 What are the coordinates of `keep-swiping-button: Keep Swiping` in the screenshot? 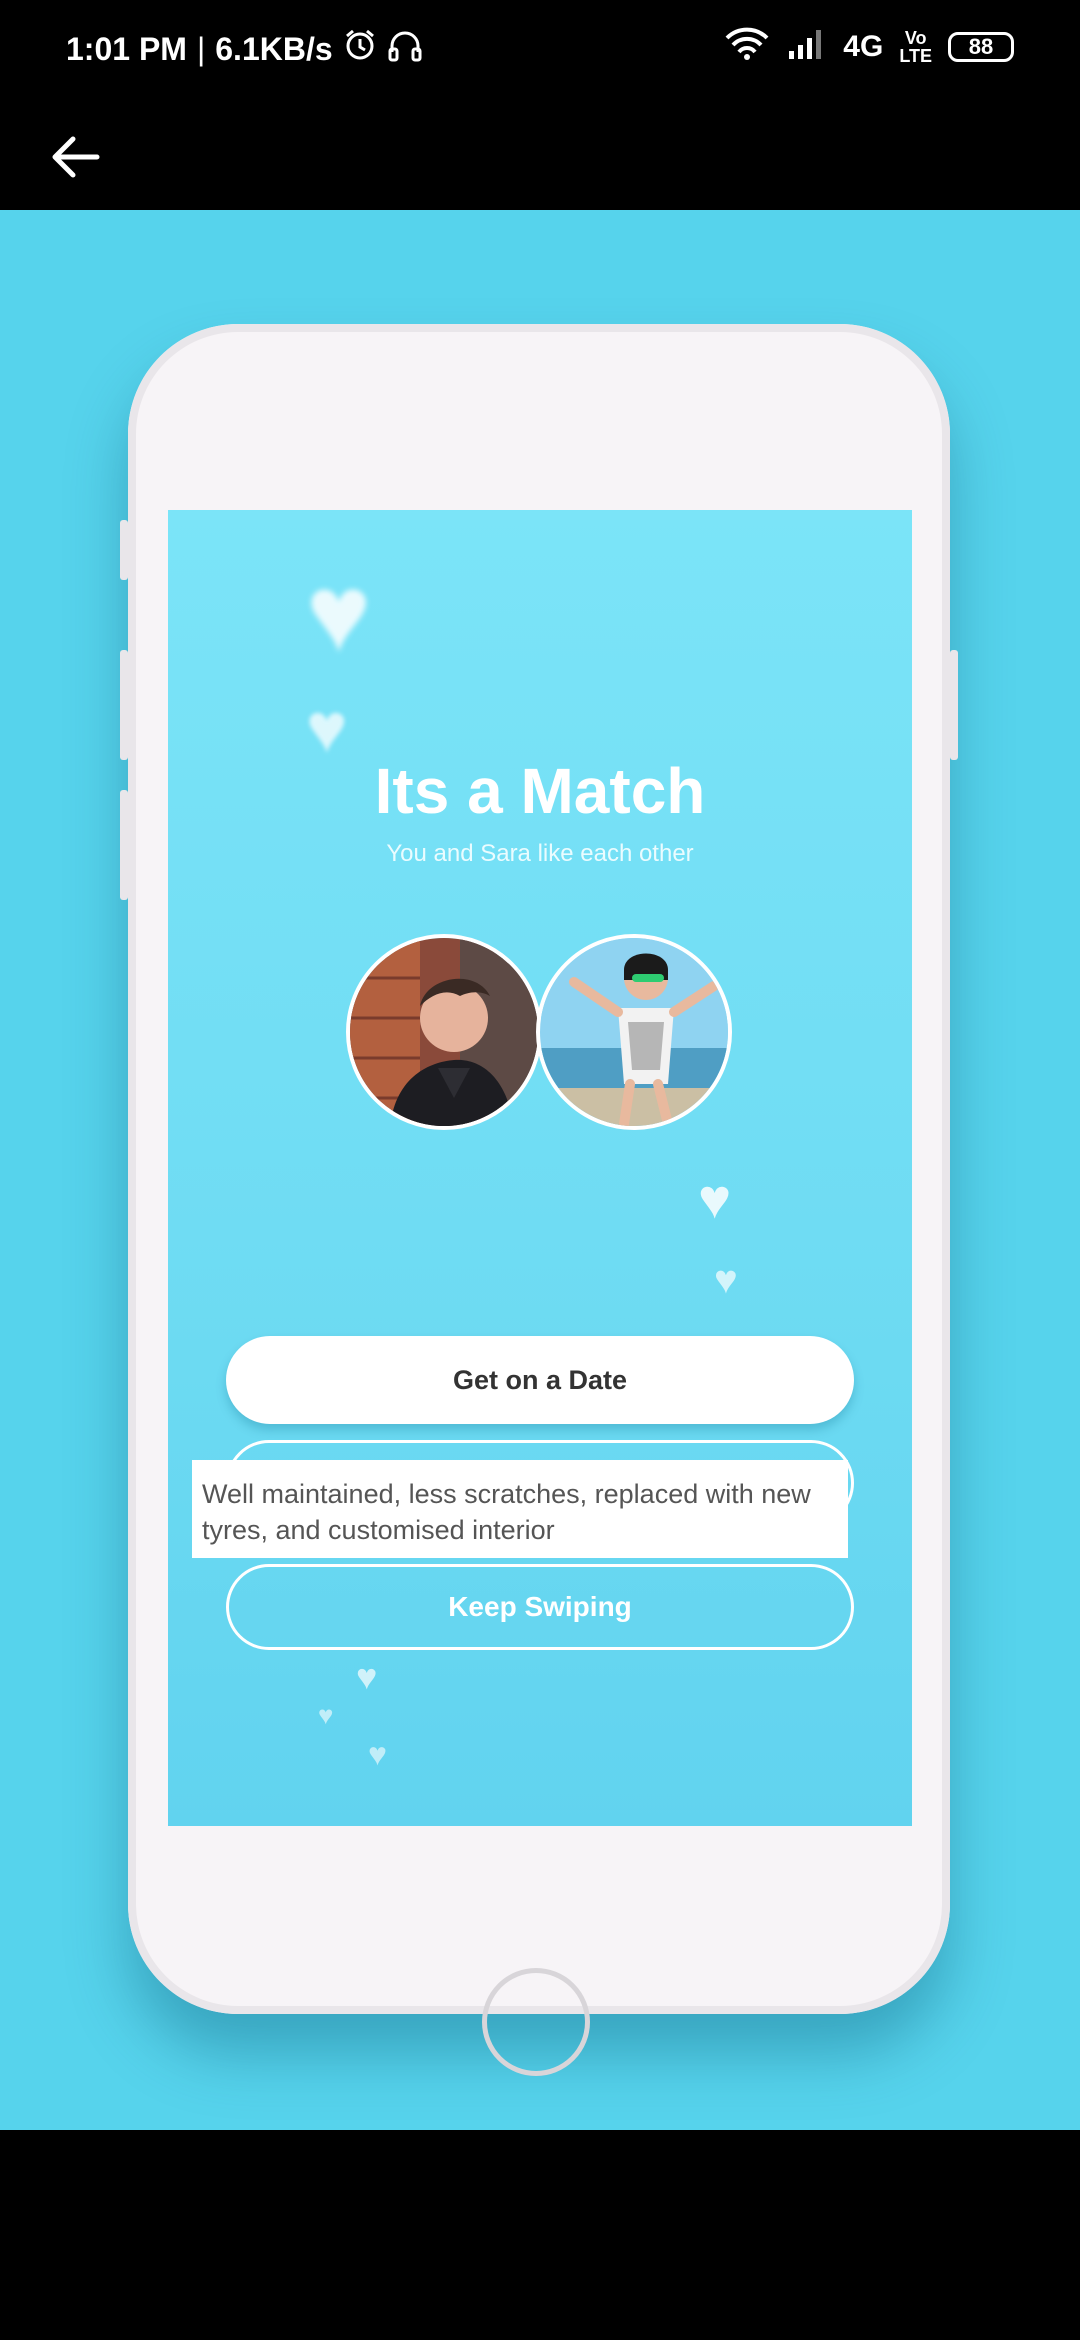 It's located at (540, 1607).